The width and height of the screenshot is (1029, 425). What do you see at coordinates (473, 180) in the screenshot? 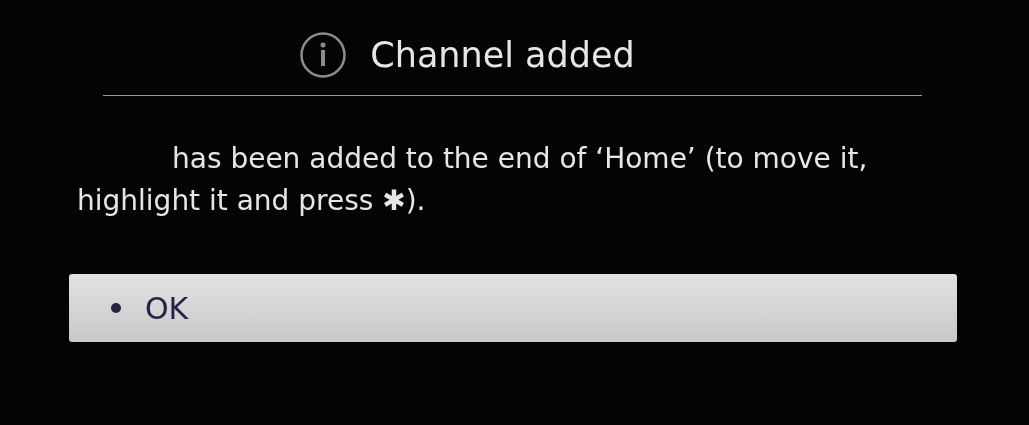
I see `message-text: has been added to the end of ‘Home’ (to move it, highlight it and press ✱).` at bounding box center [473, 180].